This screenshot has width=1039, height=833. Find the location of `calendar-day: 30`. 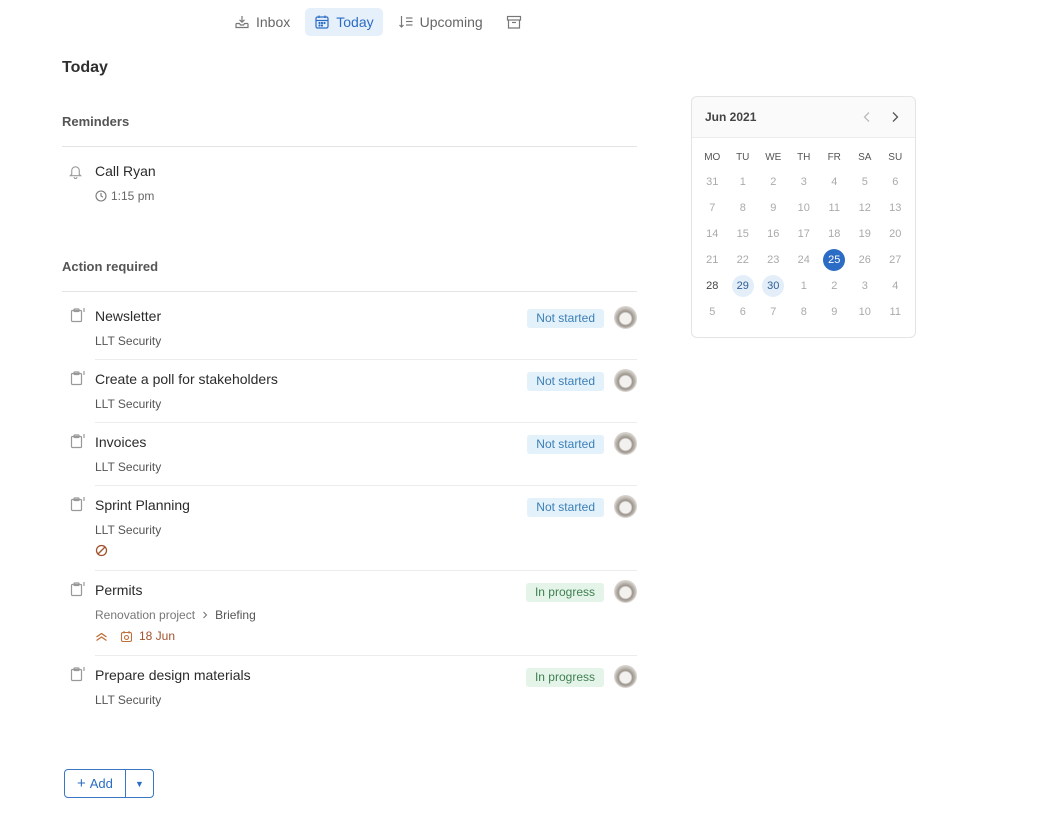

calendar-day: 30 is located at coordinates (773, 286).